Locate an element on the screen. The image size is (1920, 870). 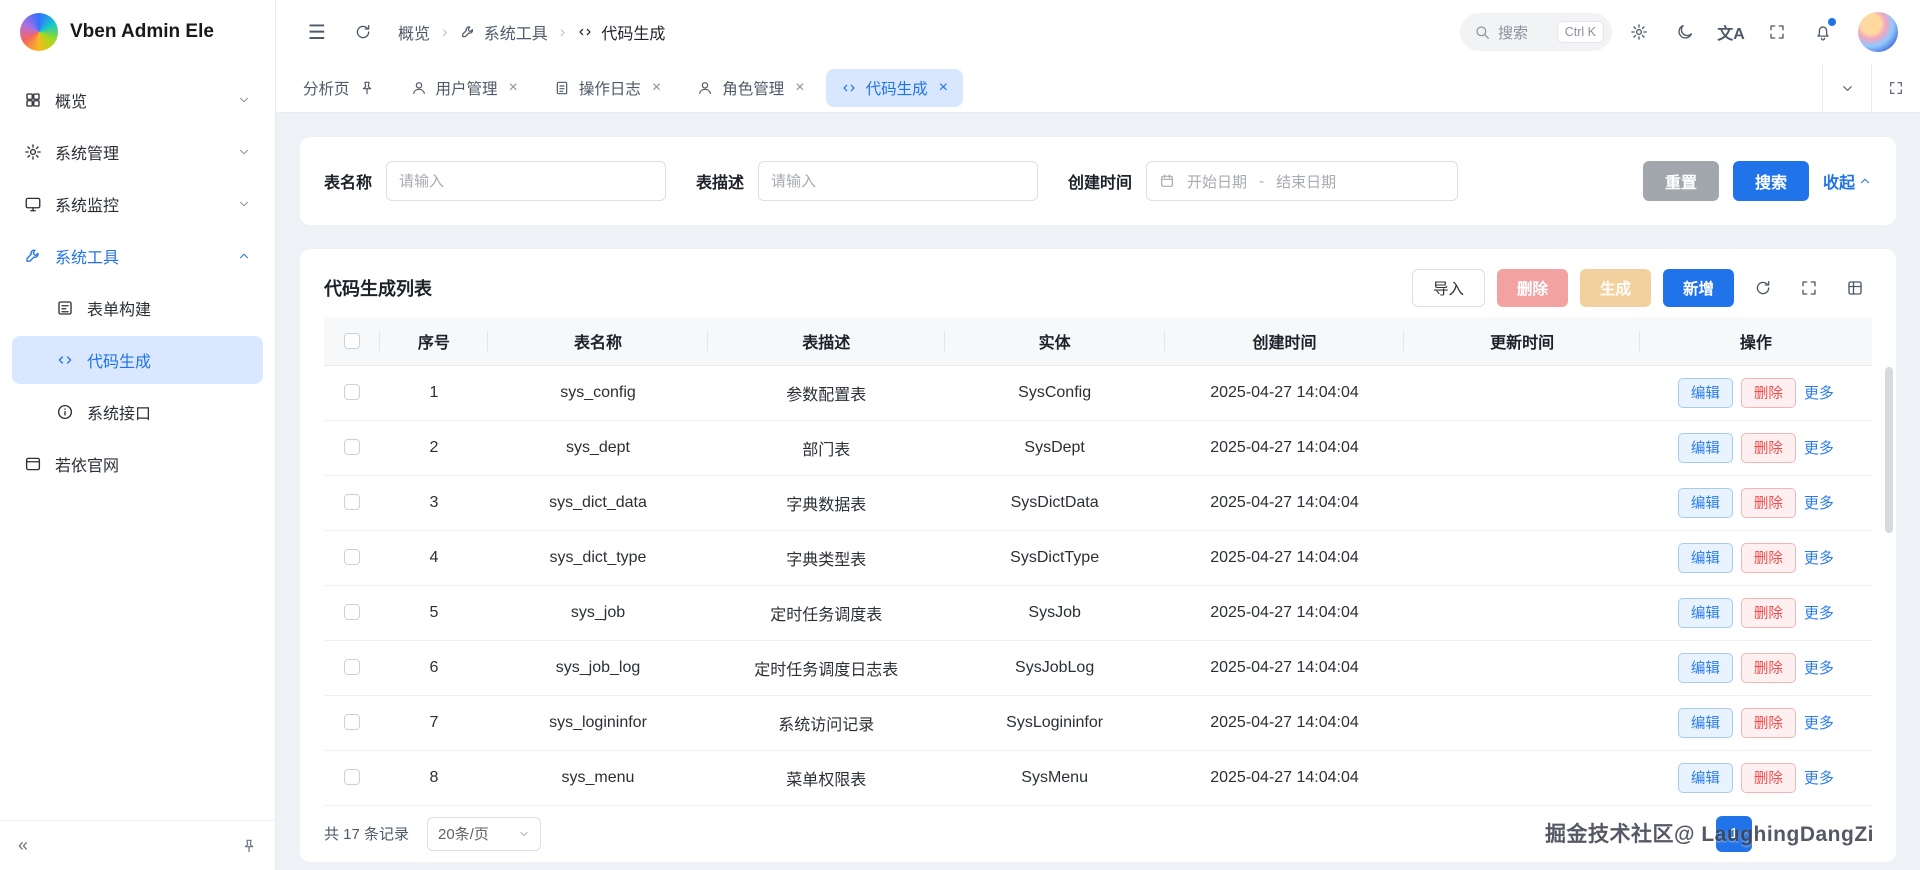
tab-analysis: 分析页 is located at coordinates (339, 88).